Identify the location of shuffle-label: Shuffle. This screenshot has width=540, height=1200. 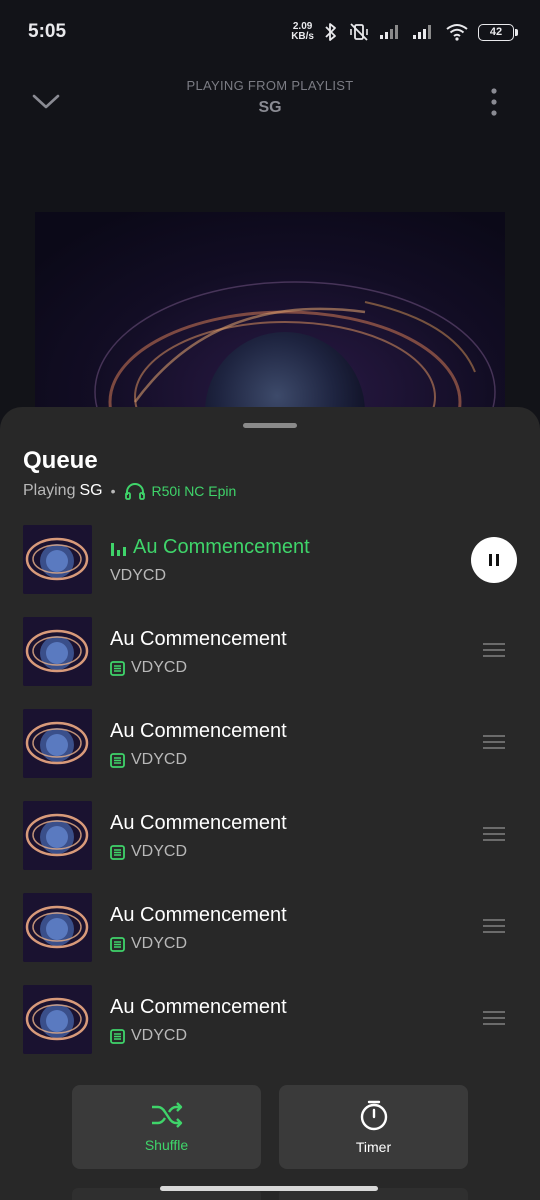
(166, 1145).